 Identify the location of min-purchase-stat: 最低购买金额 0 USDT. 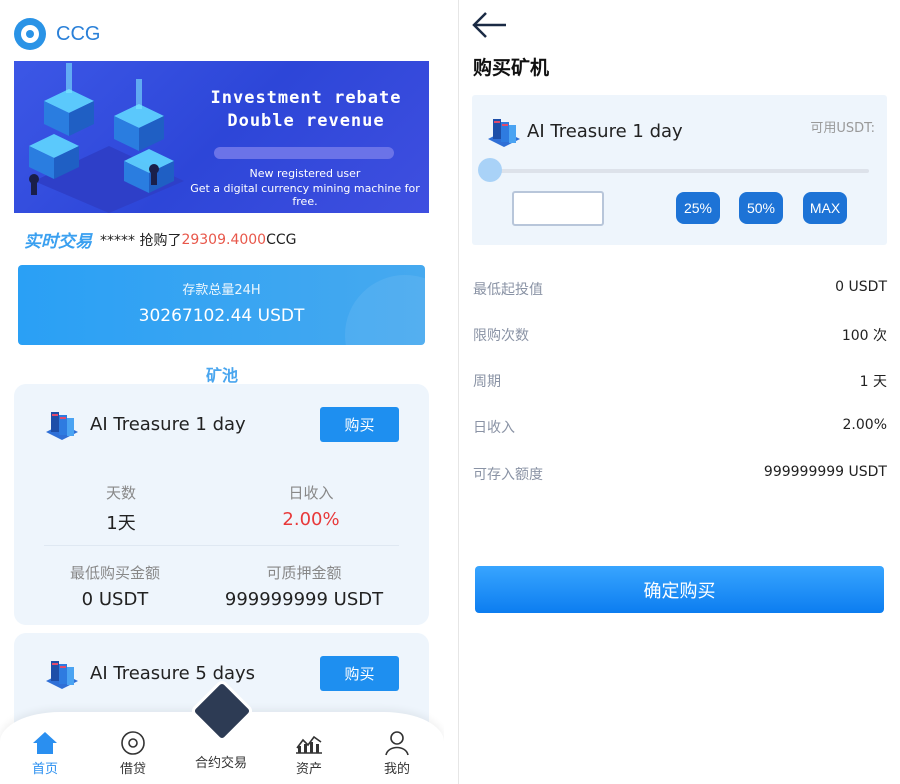
(115, 586).